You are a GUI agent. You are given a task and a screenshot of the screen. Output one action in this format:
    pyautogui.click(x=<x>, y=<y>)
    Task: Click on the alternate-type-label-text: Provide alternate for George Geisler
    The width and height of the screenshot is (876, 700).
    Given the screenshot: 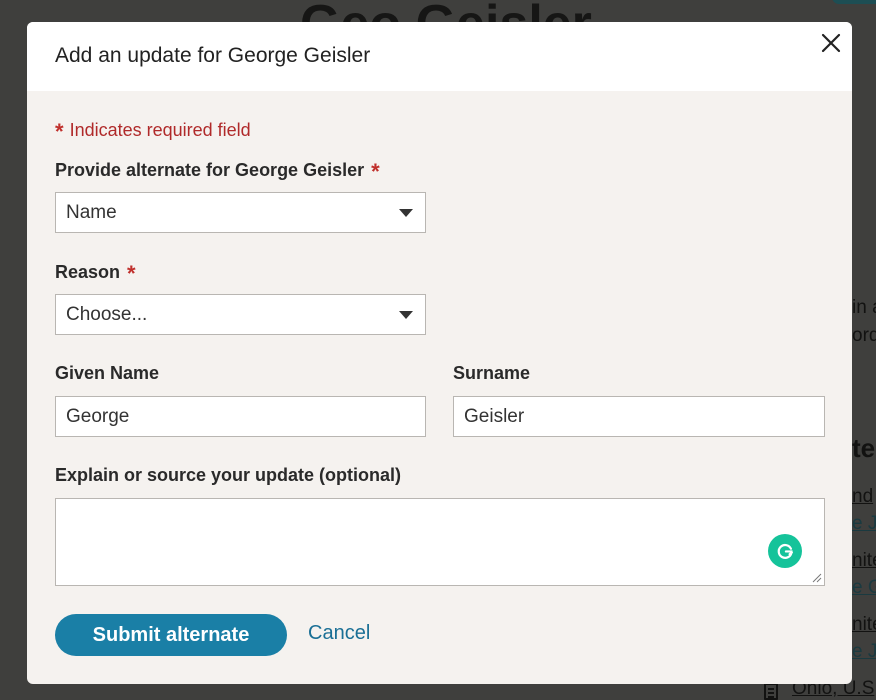 What is the action you would take?
    pyautogui.click(x=210, y=169)
    